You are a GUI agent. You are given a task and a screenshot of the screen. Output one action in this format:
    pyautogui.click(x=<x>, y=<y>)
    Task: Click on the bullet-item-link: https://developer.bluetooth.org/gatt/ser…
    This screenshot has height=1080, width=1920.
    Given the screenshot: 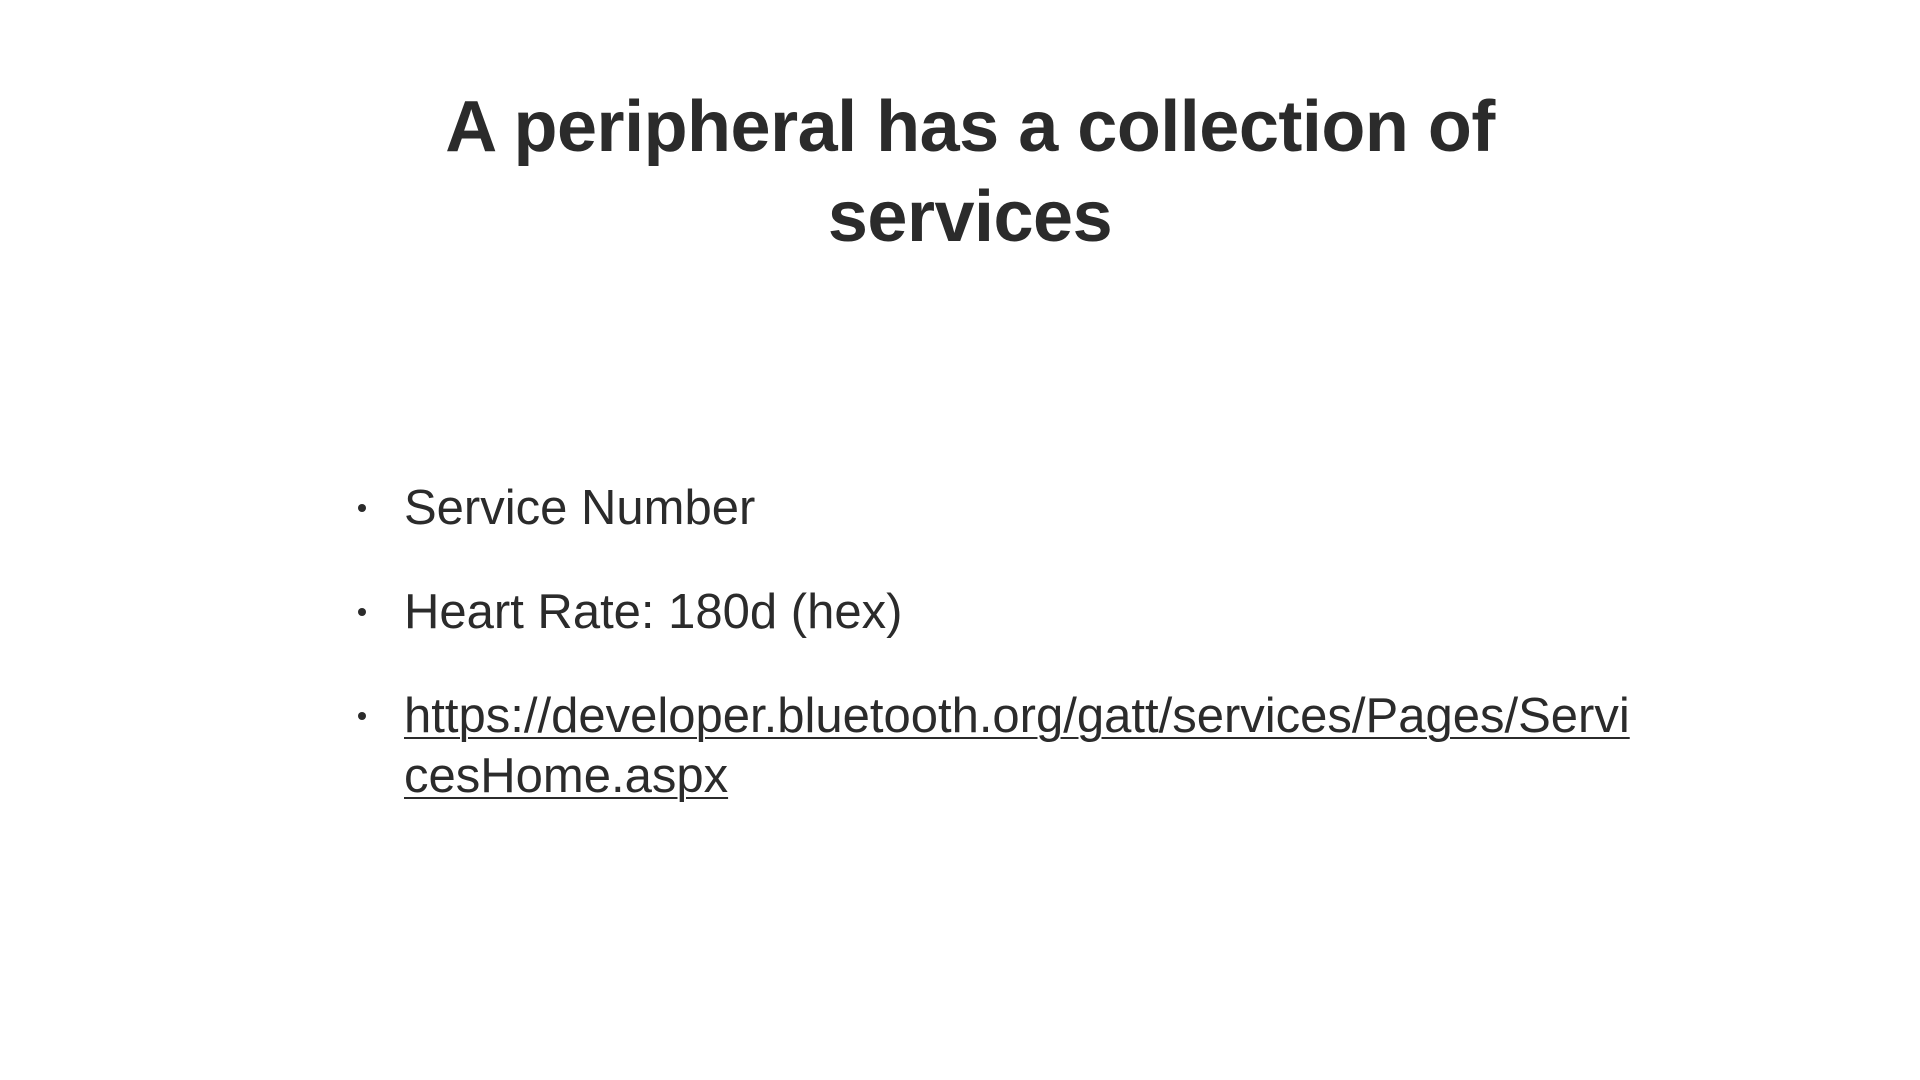 What is the action you would take?
    pyautogui.click(x=1000, y=746)
    